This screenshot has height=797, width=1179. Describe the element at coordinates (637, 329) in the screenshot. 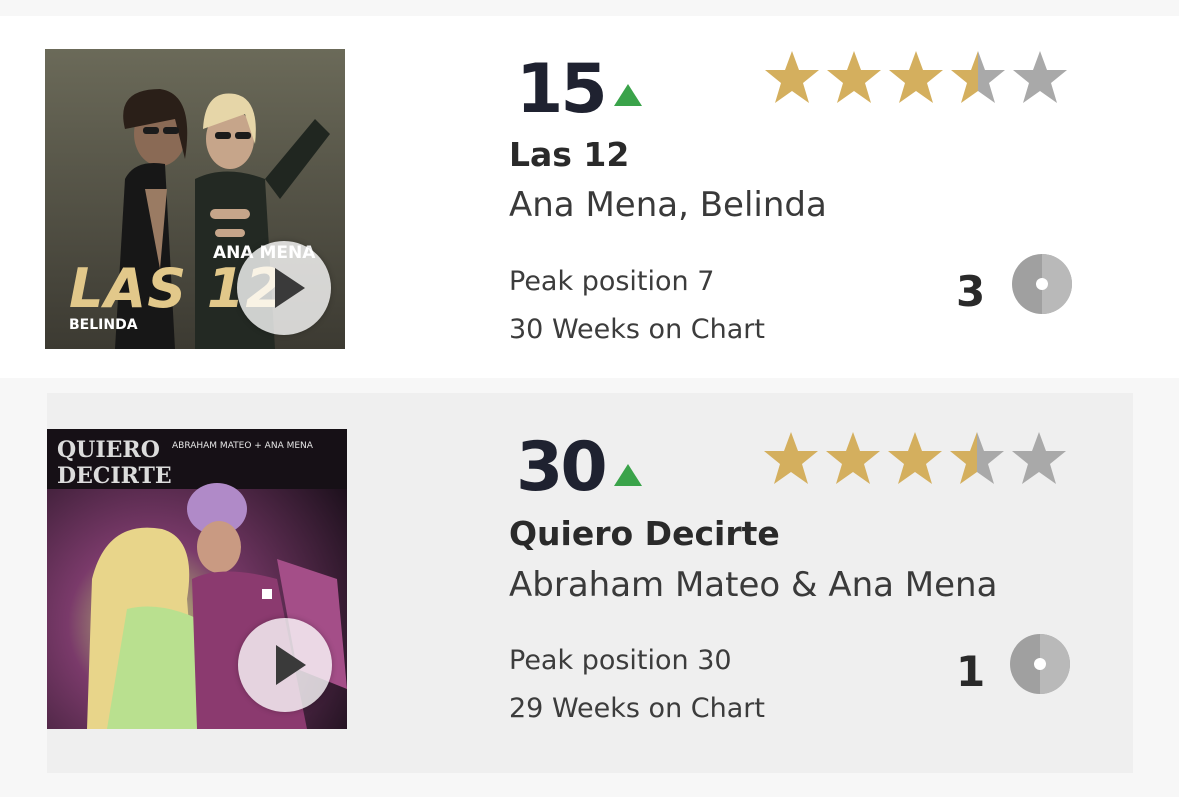

I see `weeks-on-chart: 30 Weeks on Chart` at that location.